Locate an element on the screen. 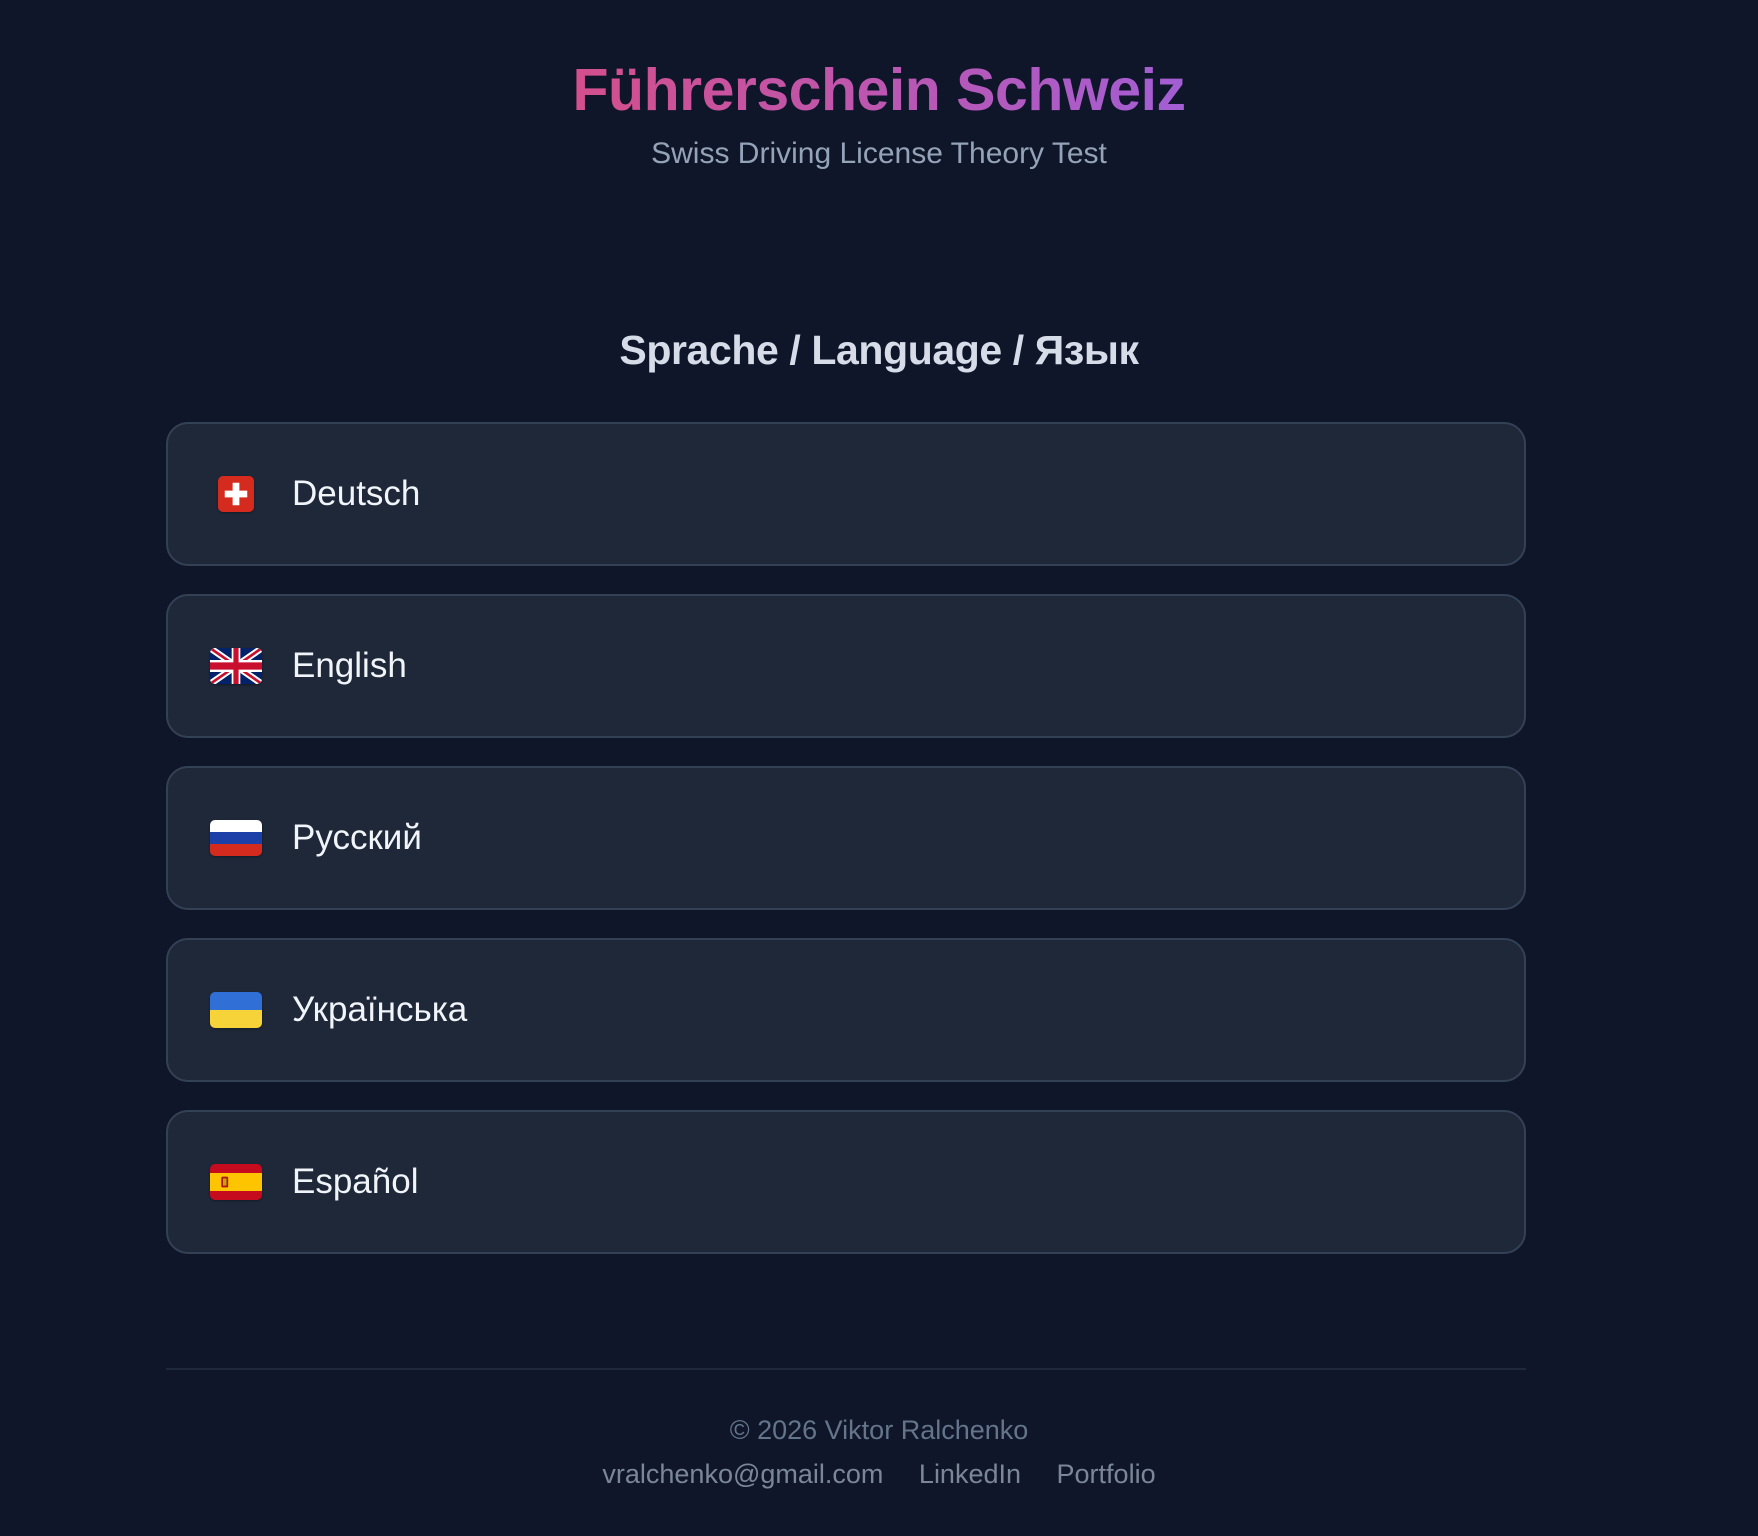  language-label: Русский is located at coordinates (357, 837).